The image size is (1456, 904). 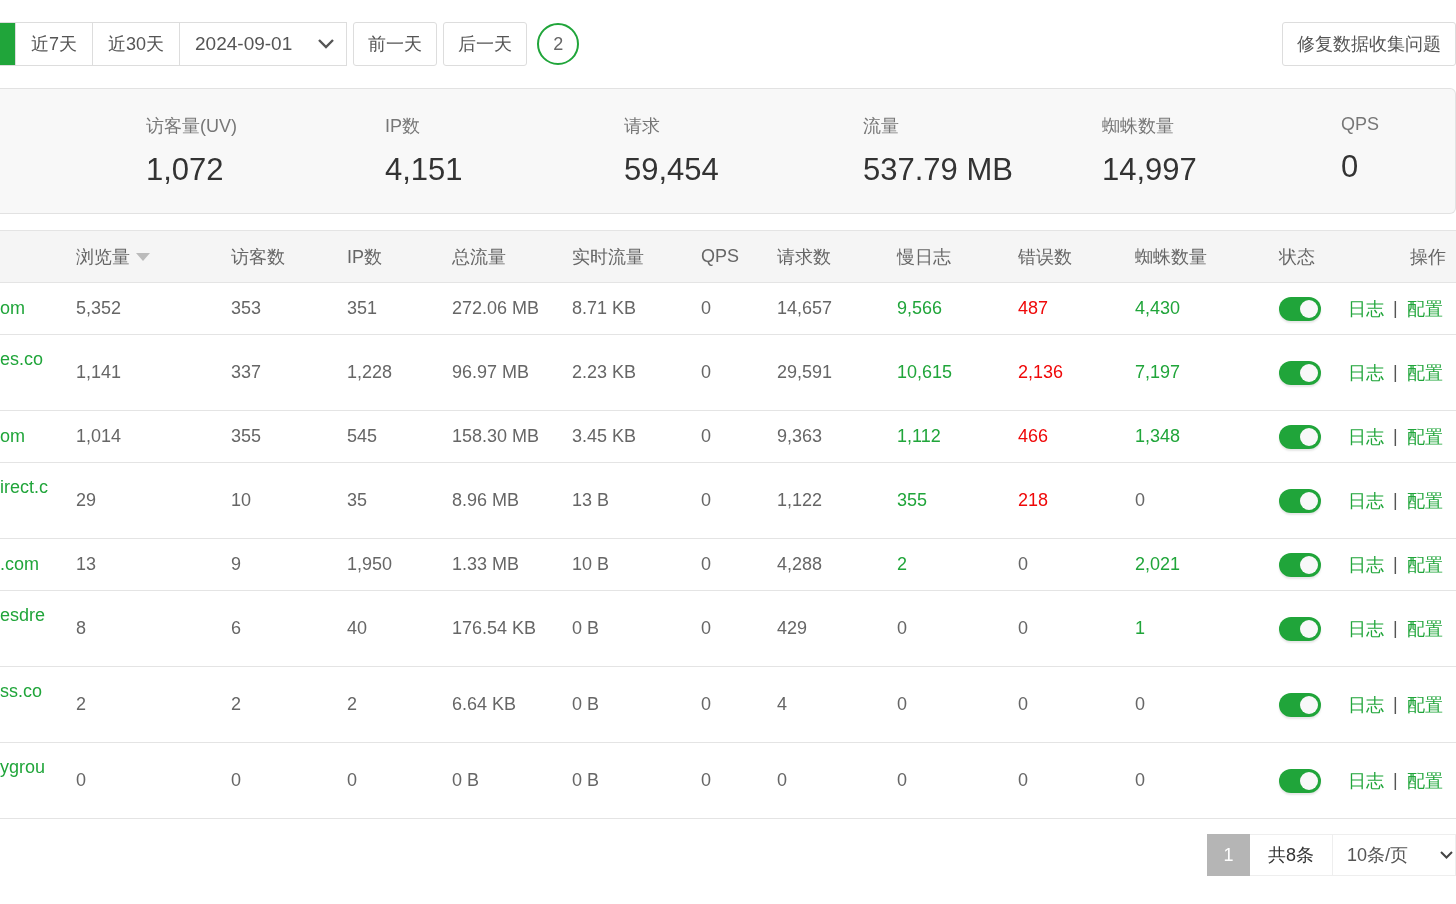 I want to click on table-cell: 29, so click(x=86, y=500).